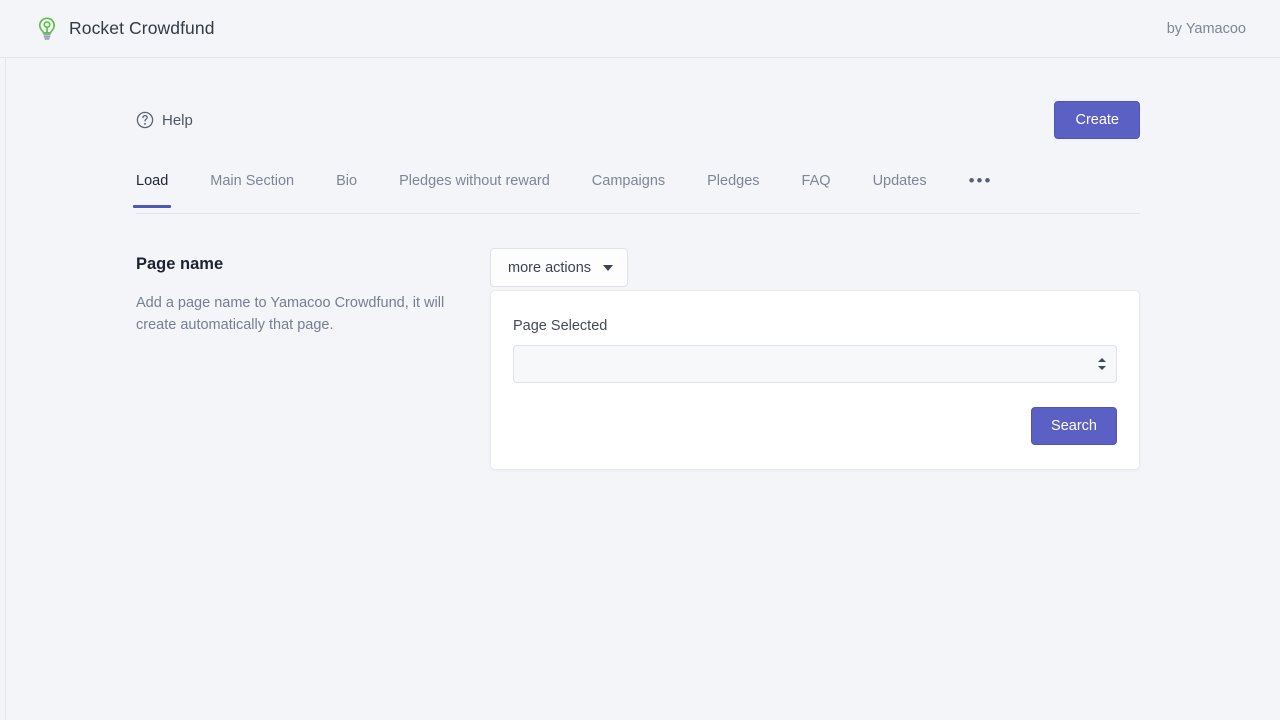  What do you see at coordinates (640, 29) in the screenshot?
I see `app-header: Rocket Crowdfund by Yamacoo` at bounding box center [640, 29].